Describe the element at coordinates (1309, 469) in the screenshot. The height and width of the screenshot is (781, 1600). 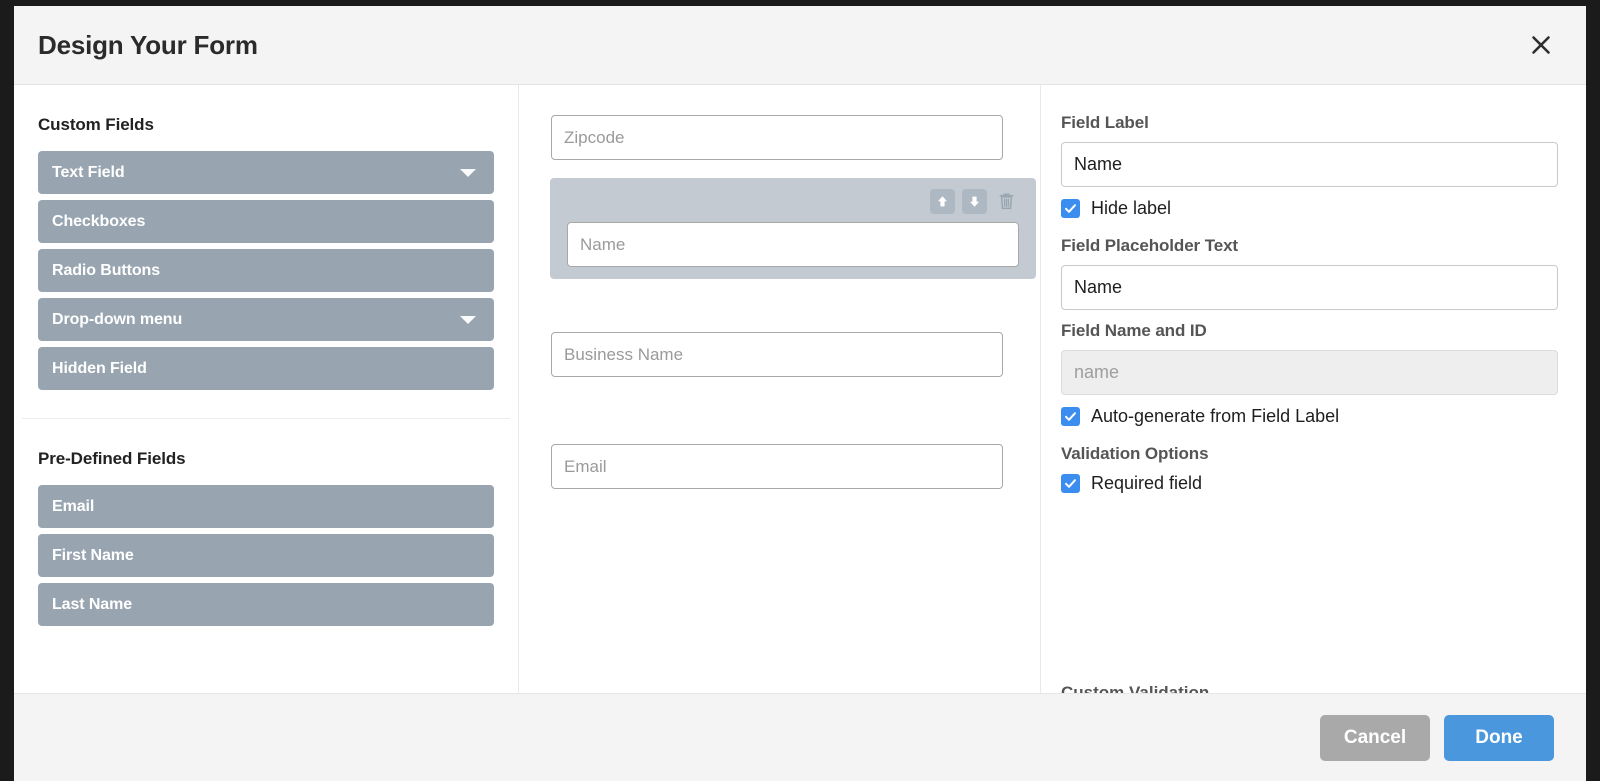
I see `validation-options-group: Validation Options Required field` at that location.